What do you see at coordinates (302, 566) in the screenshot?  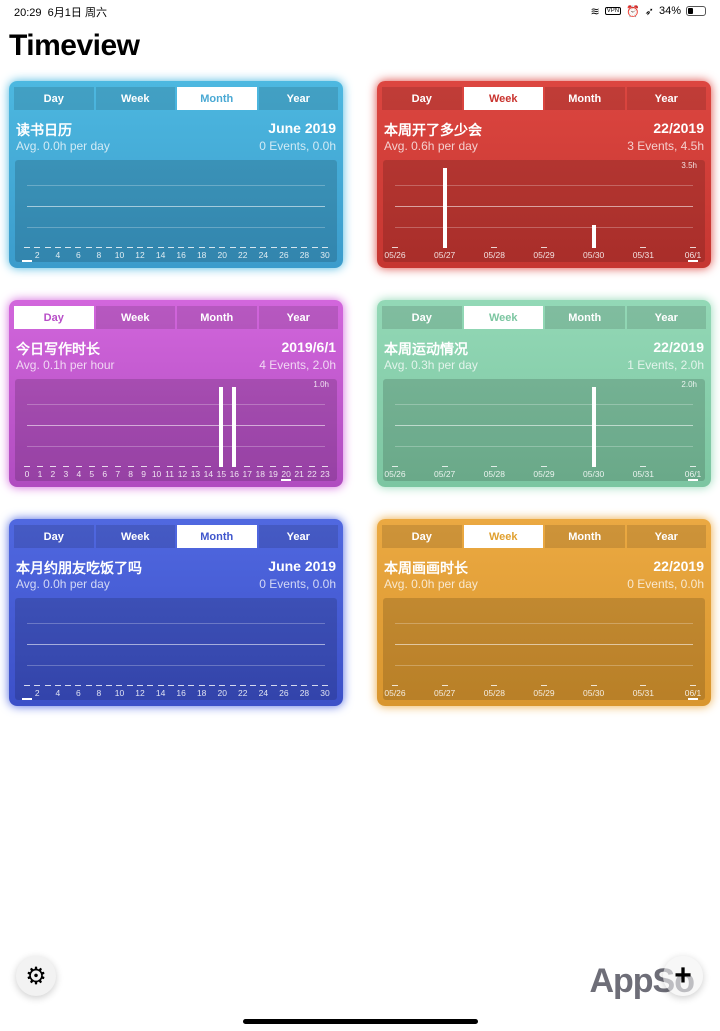 I see `card-period: June 2019` at bounding box center [302, 566].